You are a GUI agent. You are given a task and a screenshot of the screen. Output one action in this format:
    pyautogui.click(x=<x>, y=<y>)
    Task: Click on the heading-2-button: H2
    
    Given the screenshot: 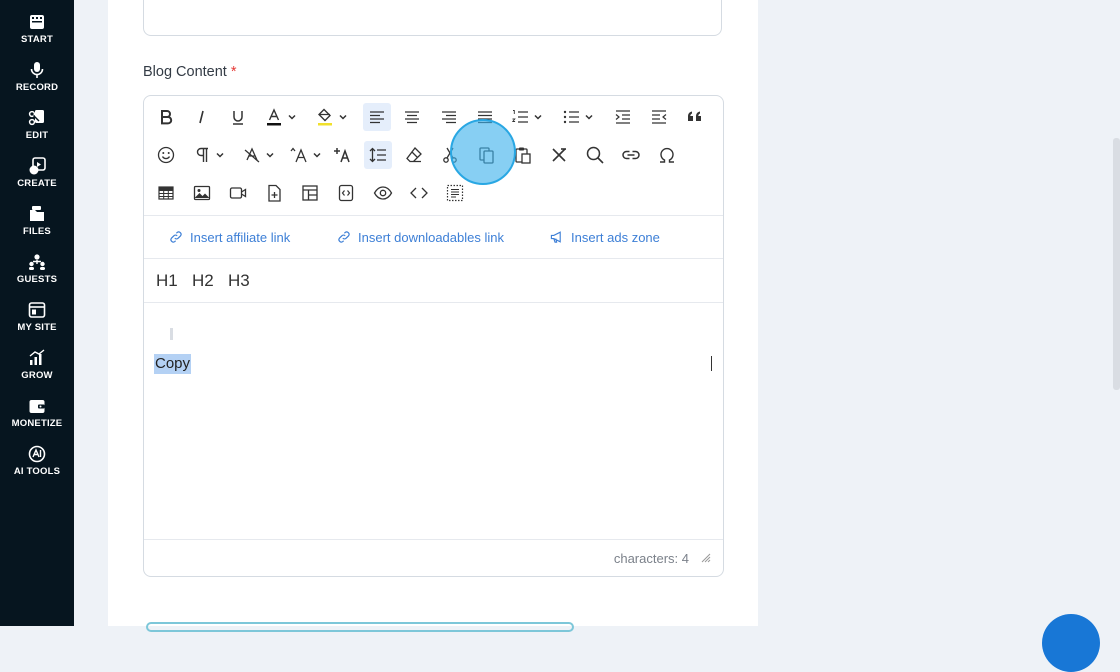 What is the action you would take?
    pyautogui.click(x=203, y=281)
    